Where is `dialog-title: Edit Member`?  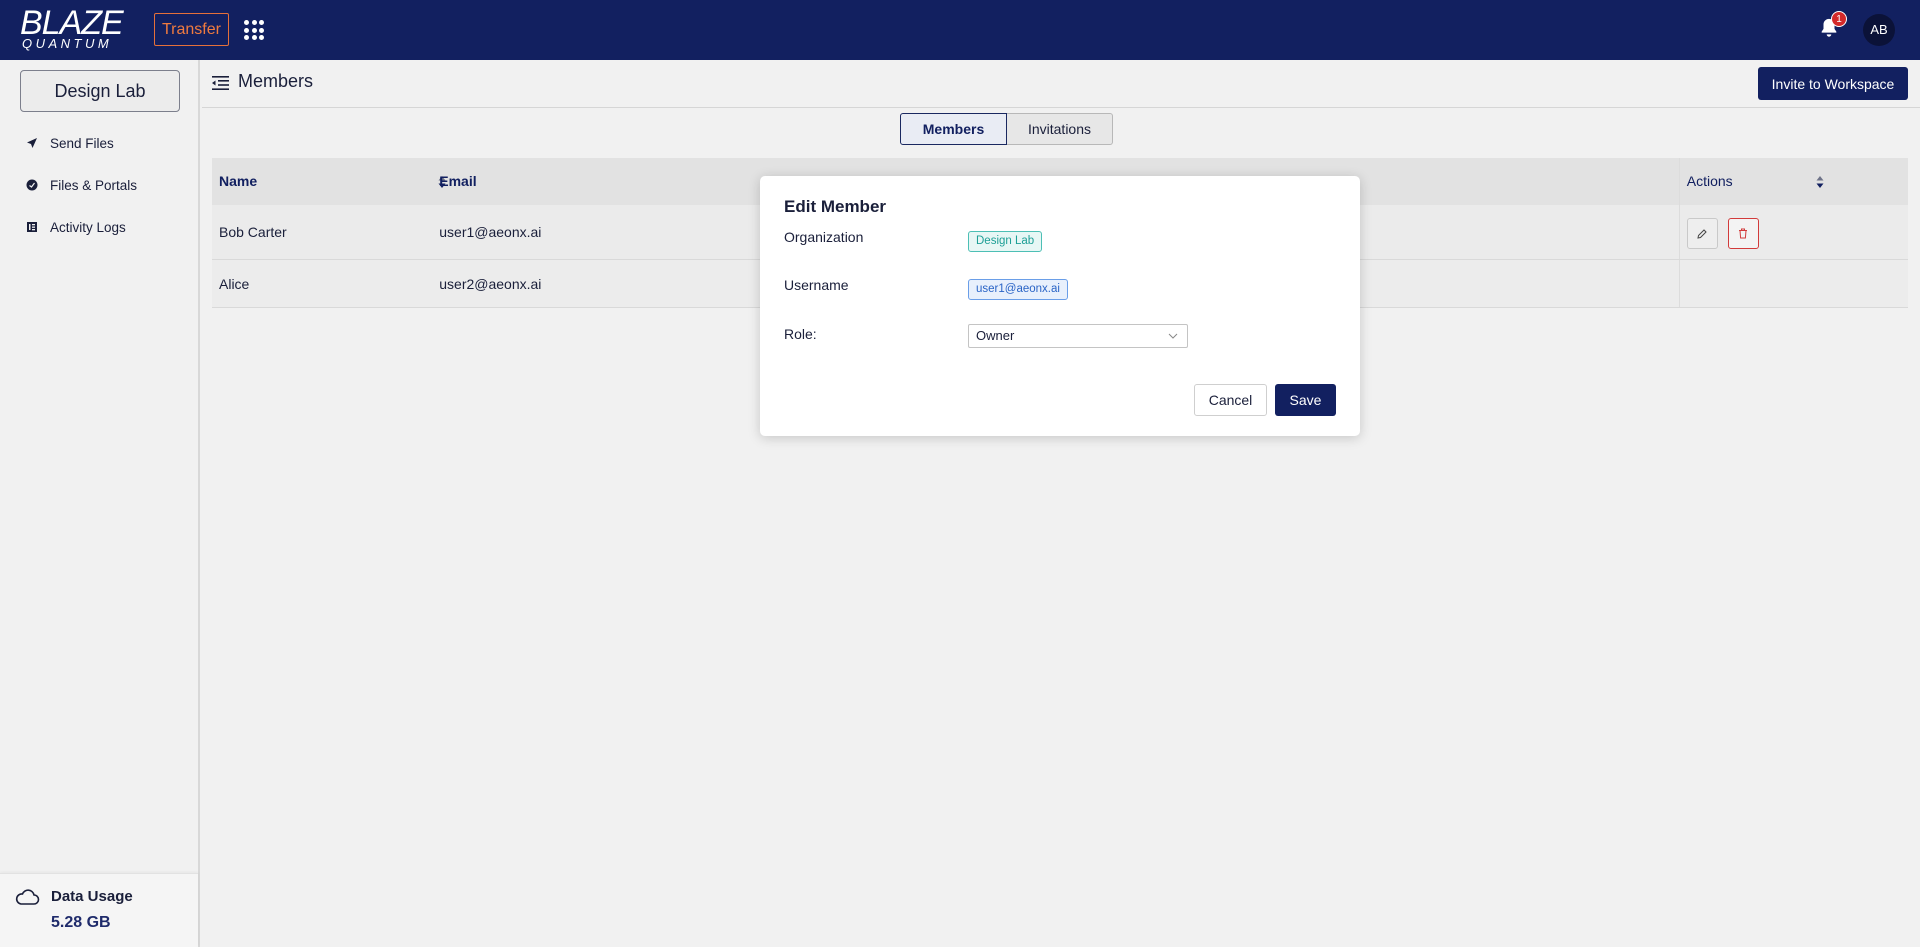 dialog-title: Edit Member is located at coordinates (835, 206).